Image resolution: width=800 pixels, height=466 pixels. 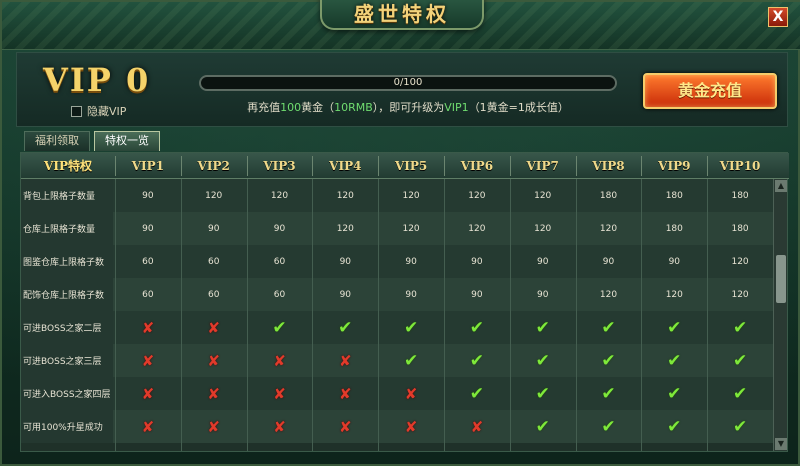 What do you see at coordinates (710, 91) in the screenshot?
I see `gold-recharge-button: 黄金充值` at bounding box center [710, 91].